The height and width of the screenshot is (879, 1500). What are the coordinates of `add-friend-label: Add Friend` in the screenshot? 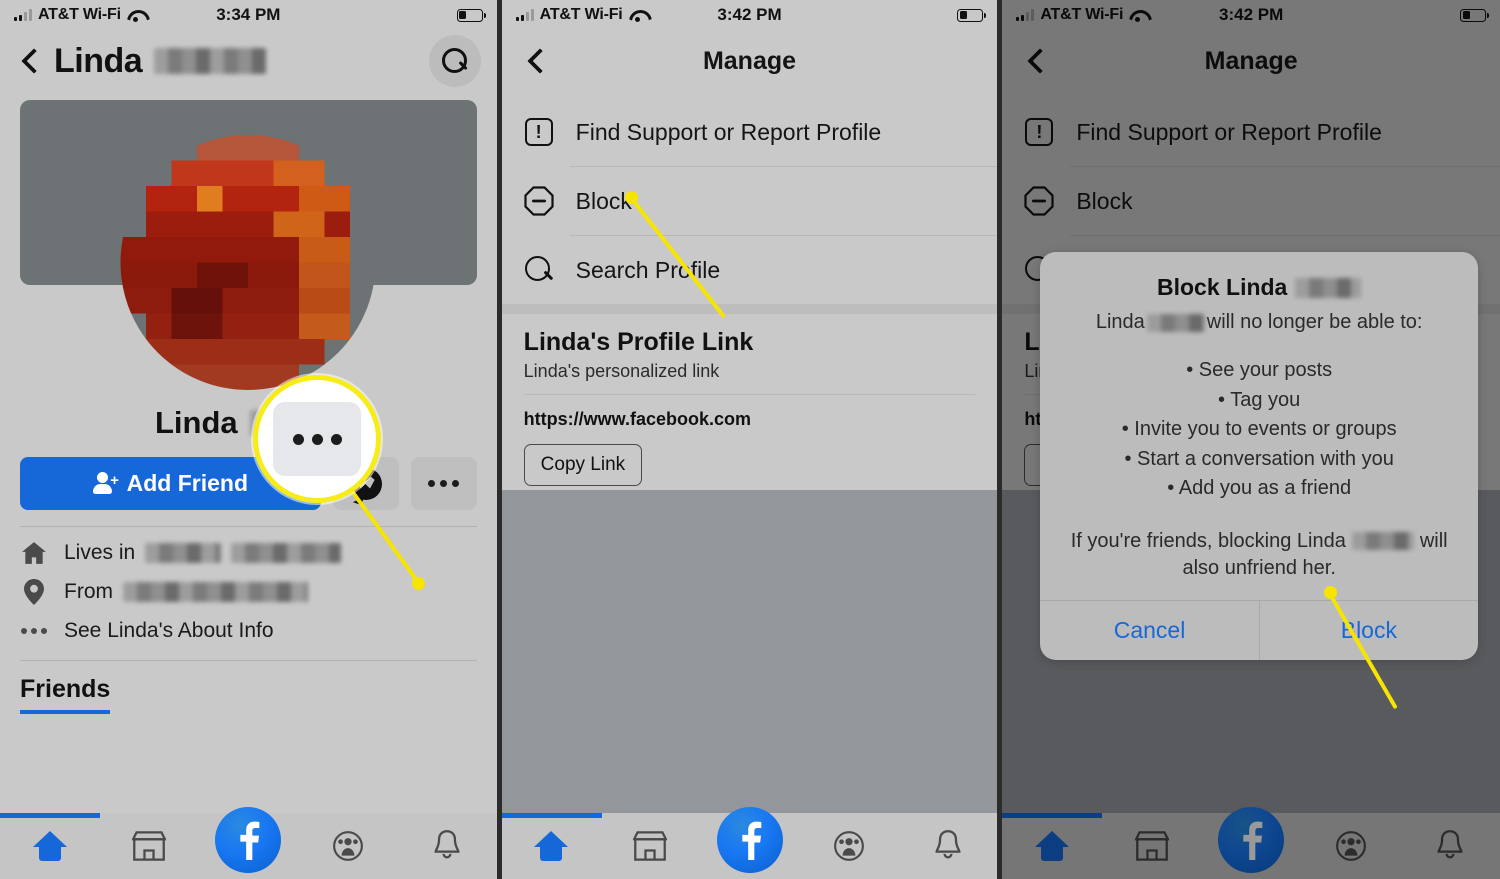 It's located at (187, 483).